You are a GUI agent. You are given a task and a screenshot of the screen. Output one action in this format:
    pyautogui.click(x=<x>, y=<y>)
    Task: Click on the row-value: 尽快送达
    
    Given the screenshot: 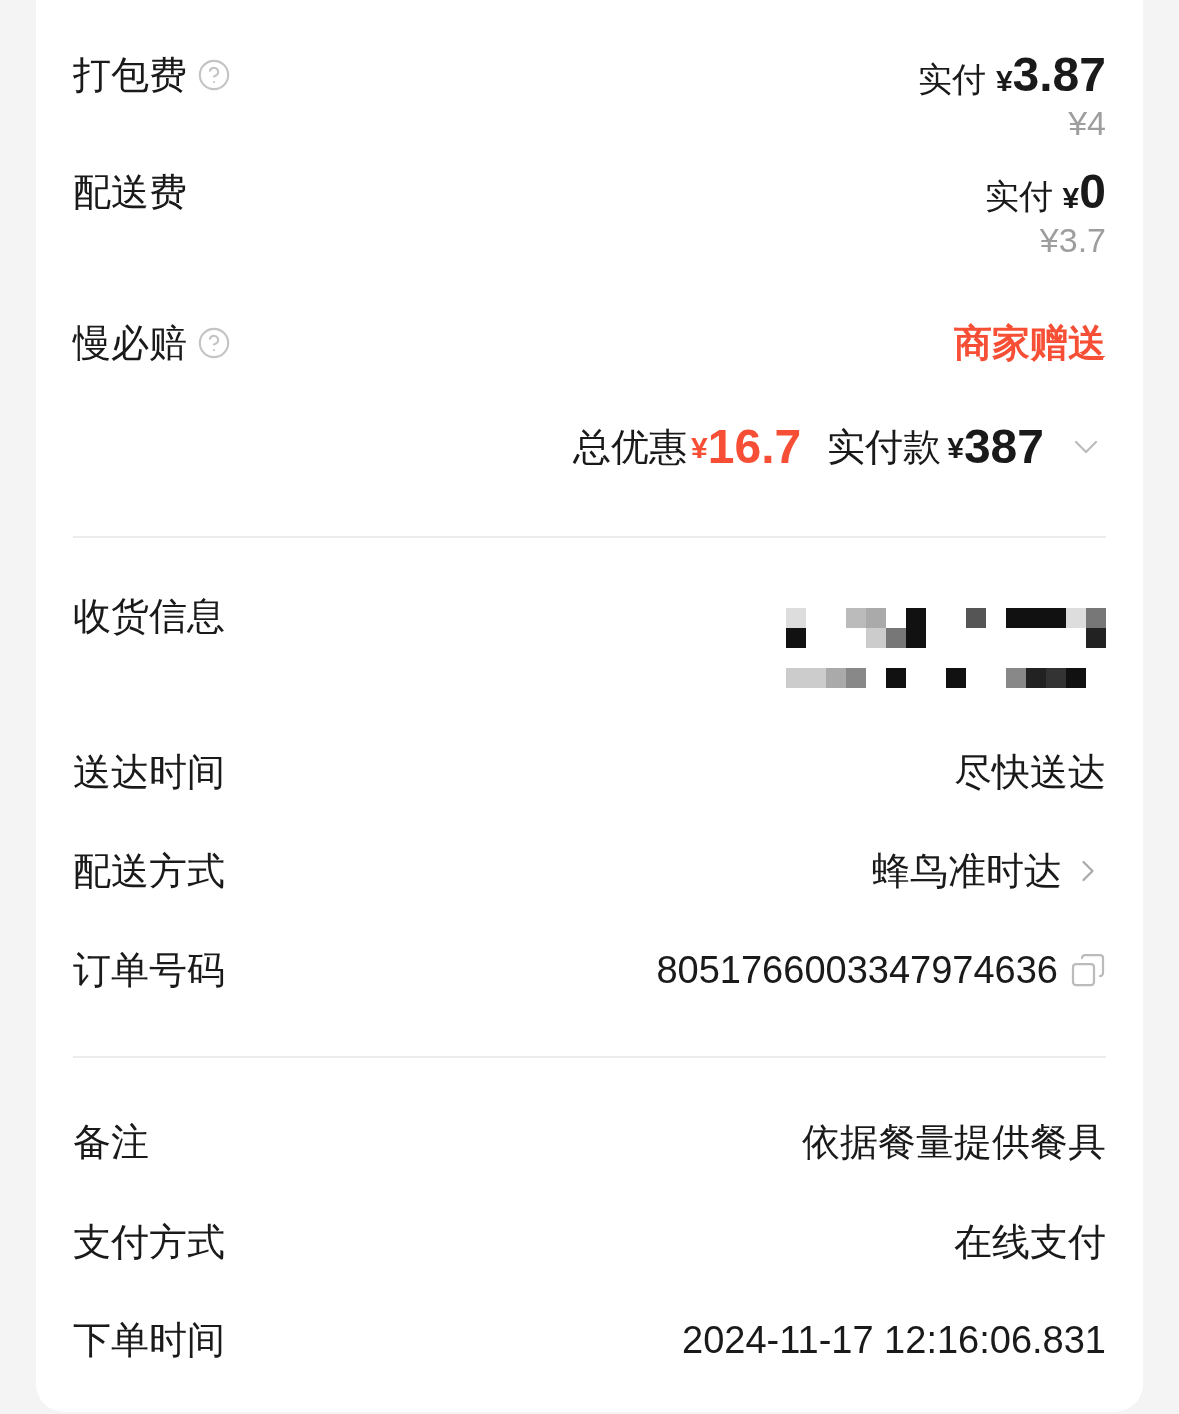 What is the action you would take?
    pyautogui.click(x=1030, y=772)
    